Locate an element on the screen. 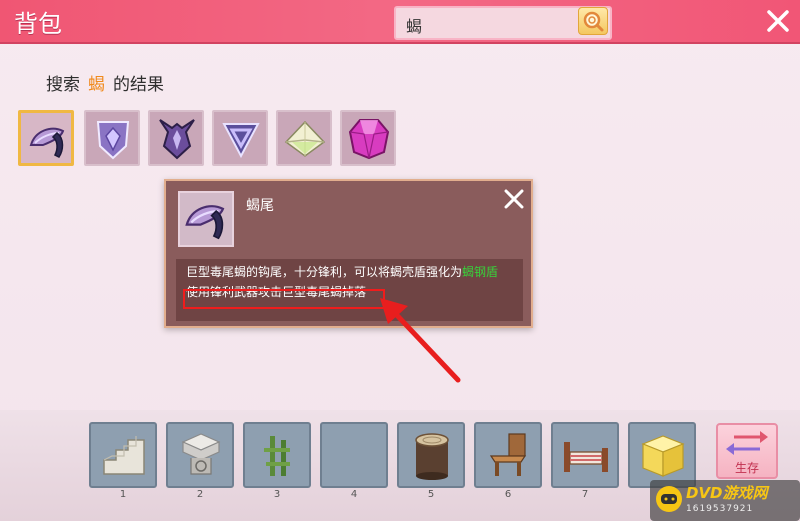  wooden-chair-icon is located at coordinates (508, 454).